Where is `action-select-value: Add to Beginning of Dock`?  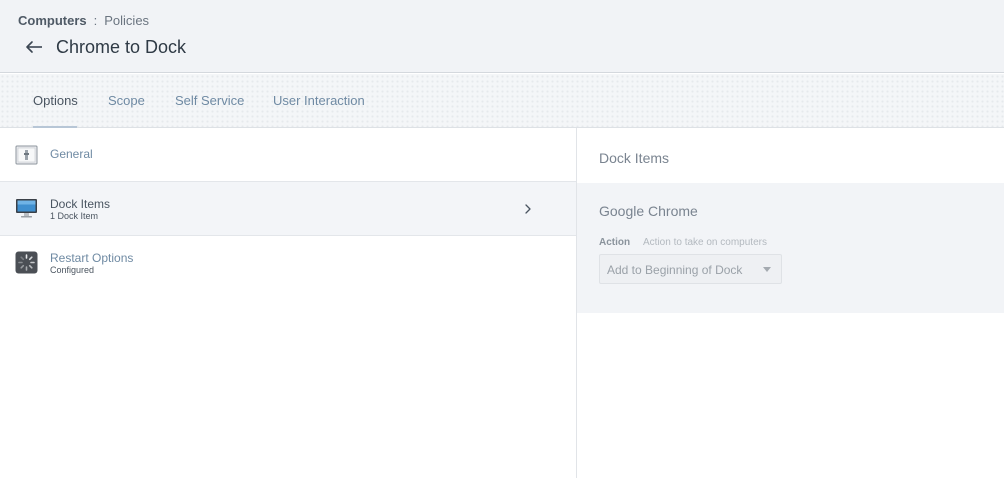 action-select-value: Add to Beginning of Dock is located at coordinates (675, 270).